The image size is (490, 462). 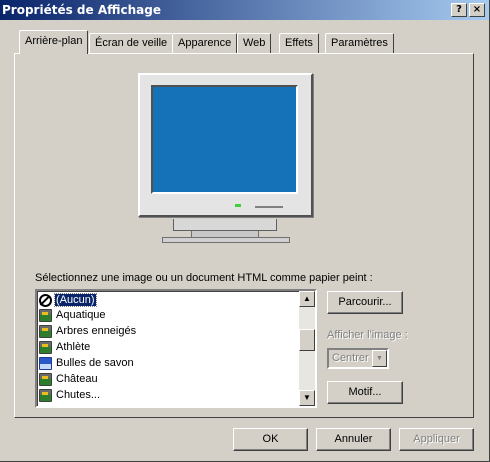 I want to click on list-item-label: (Aucun), so click(x=75, y=300).